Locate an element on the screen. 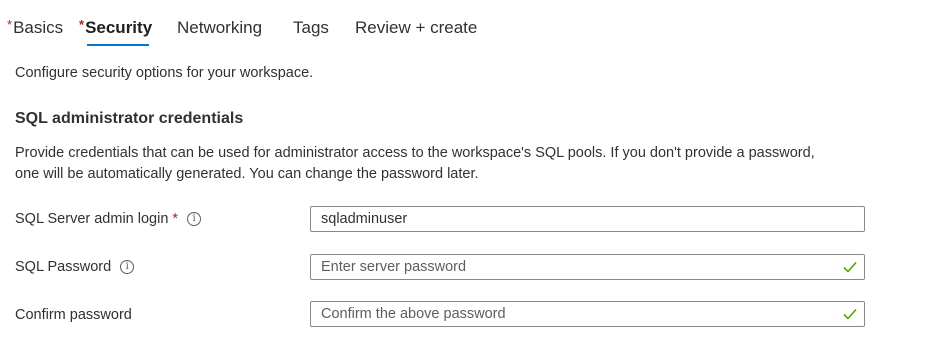  tab-label: Networking is located at coordinates (220, 27).